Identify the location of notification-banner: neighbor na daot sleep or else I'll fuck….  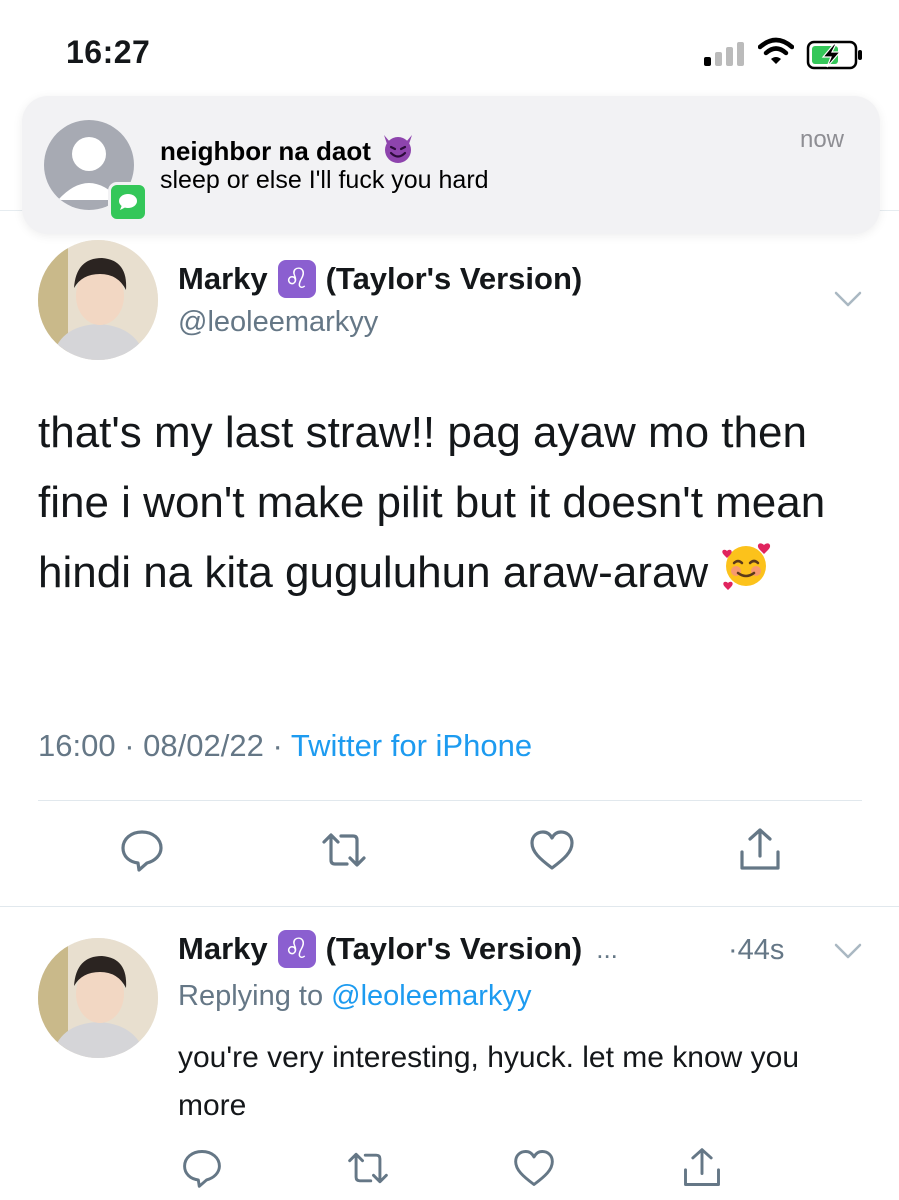
(451, 165).